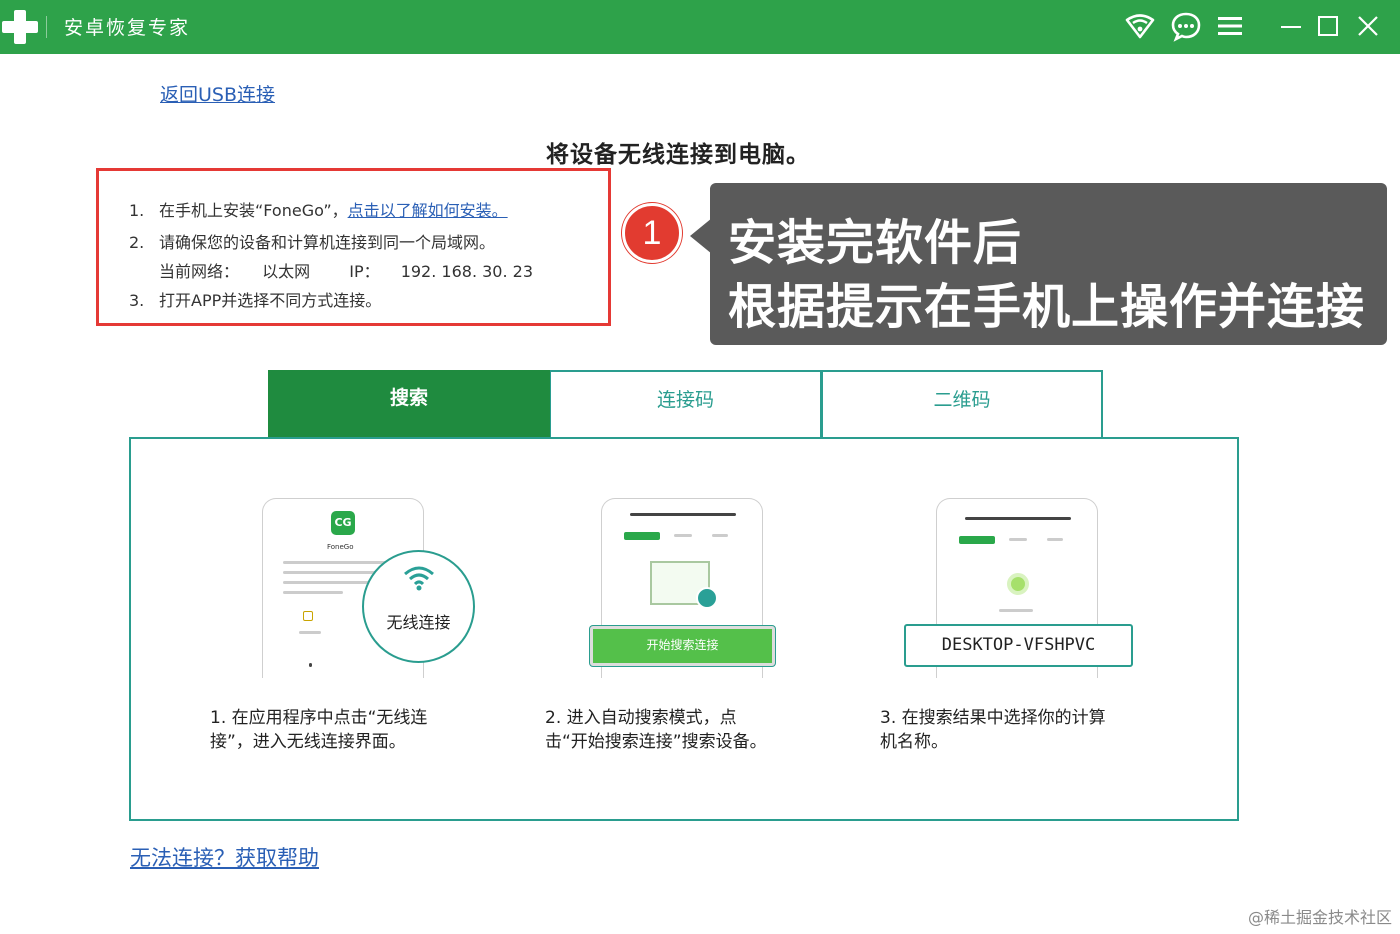 Image resolution: width=1400 pixels, height=934 pixels. Describe the element at coordinates (409, 403) in the screenshot. I see `tab-search: 搜索` at that location.